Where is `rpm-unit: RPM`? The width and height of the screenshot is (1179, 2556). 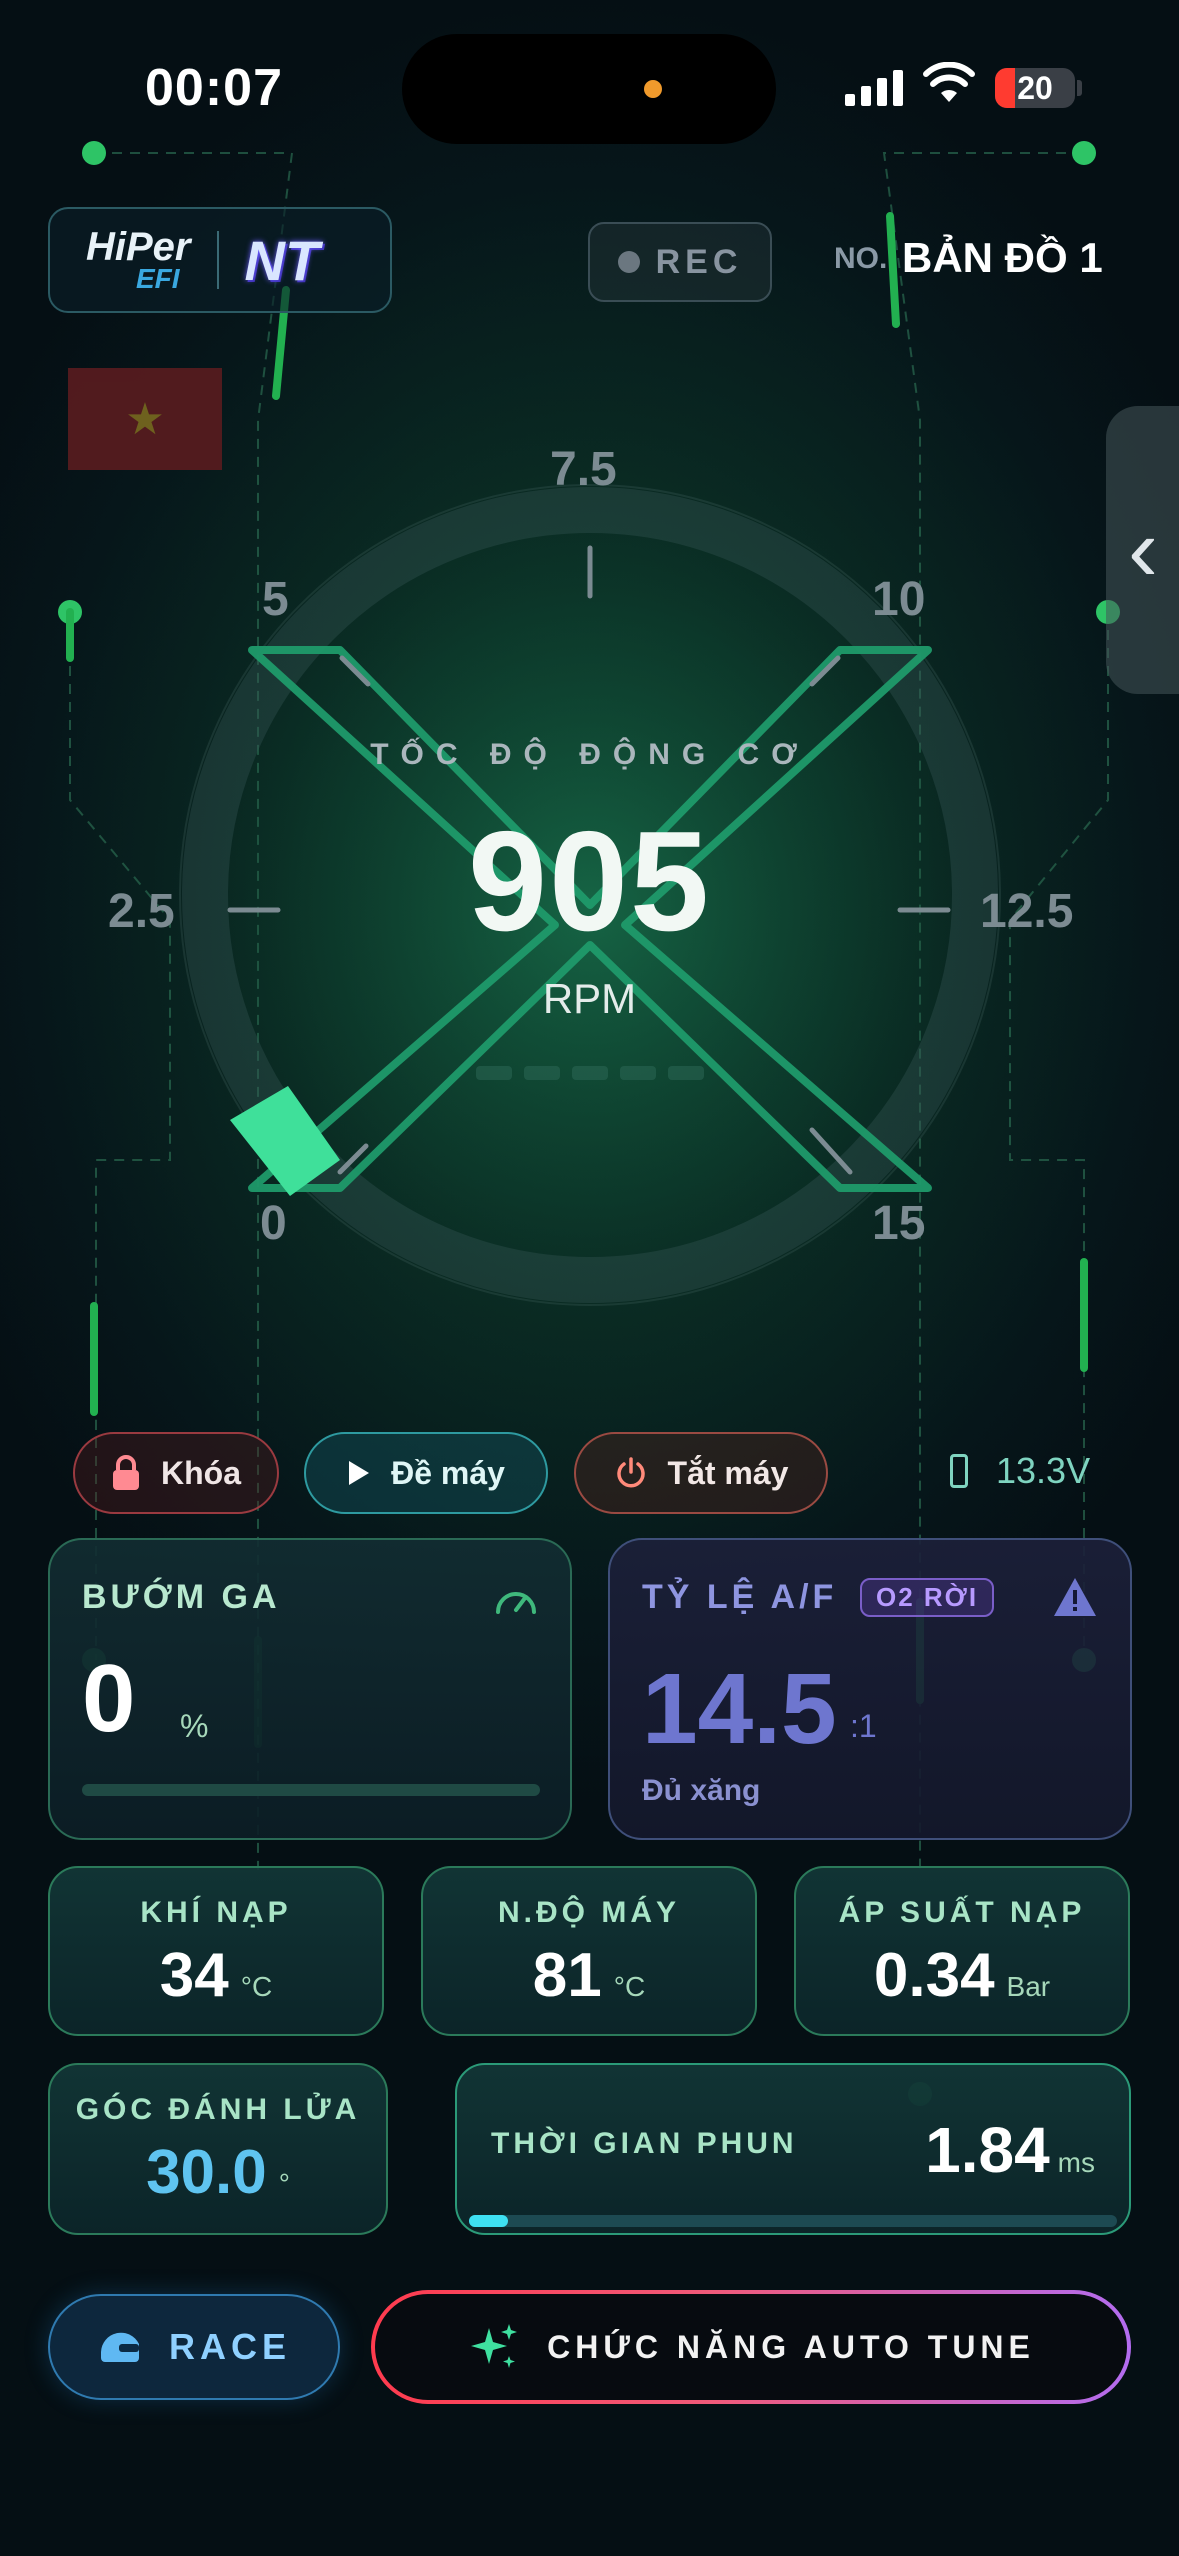 rpm-unit: RPM is located at coordinates (589, 998).